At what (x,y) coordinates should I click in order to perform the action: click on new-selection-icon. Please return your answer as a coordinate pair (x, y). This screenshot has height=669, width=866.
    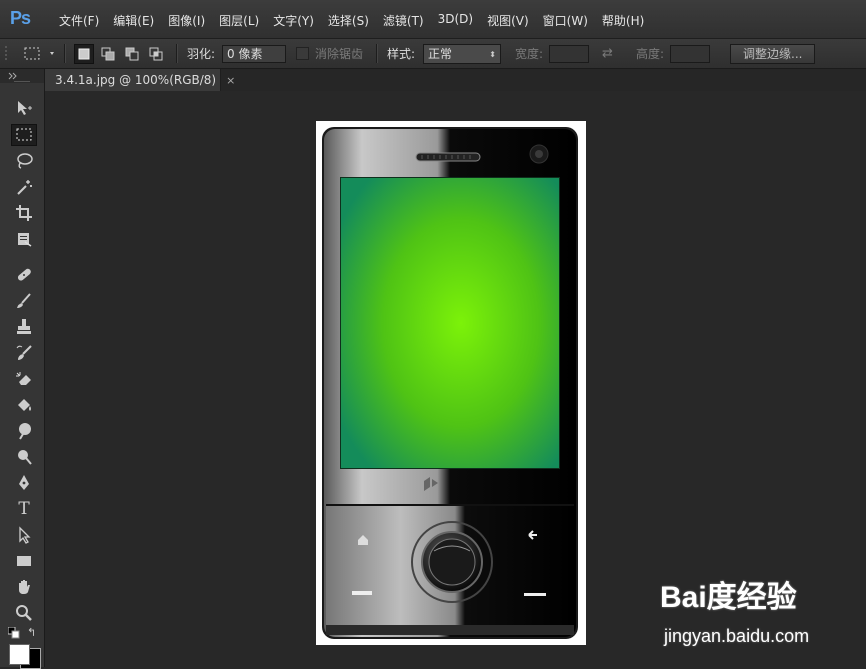
    Looking at the image, I should click on (84, 53).